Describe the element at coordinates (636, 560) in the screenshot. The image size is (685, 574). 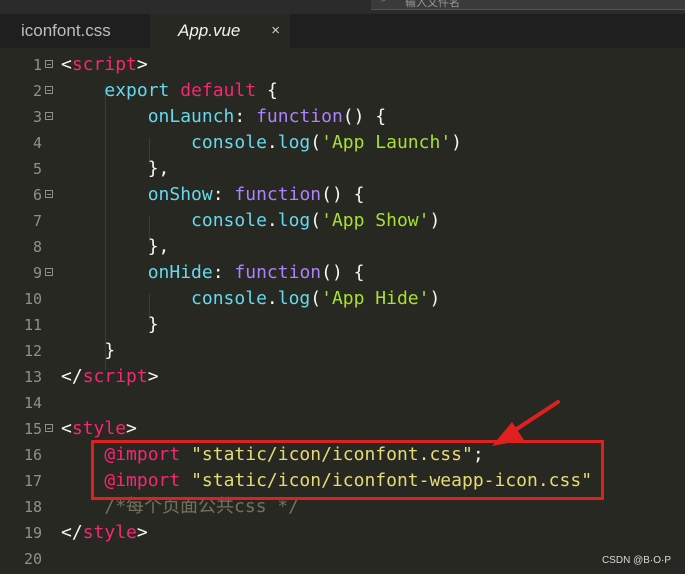
I see `watermark: CSDN @B·O·P` at that location.